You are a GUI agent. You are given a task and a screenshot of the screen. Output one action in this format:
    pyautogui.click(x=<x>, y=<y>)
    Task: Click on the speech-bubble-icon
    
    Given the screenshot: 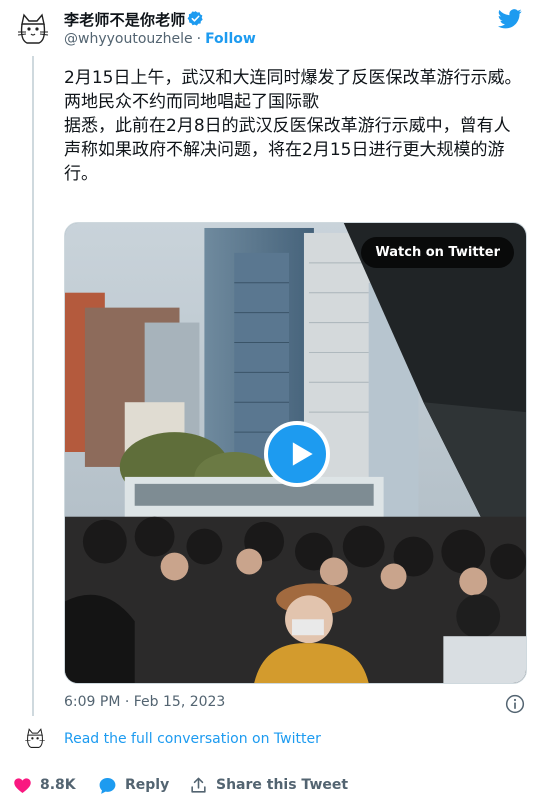 What is the action you would take?
    pyautogui.click(x=107, y=785)
    